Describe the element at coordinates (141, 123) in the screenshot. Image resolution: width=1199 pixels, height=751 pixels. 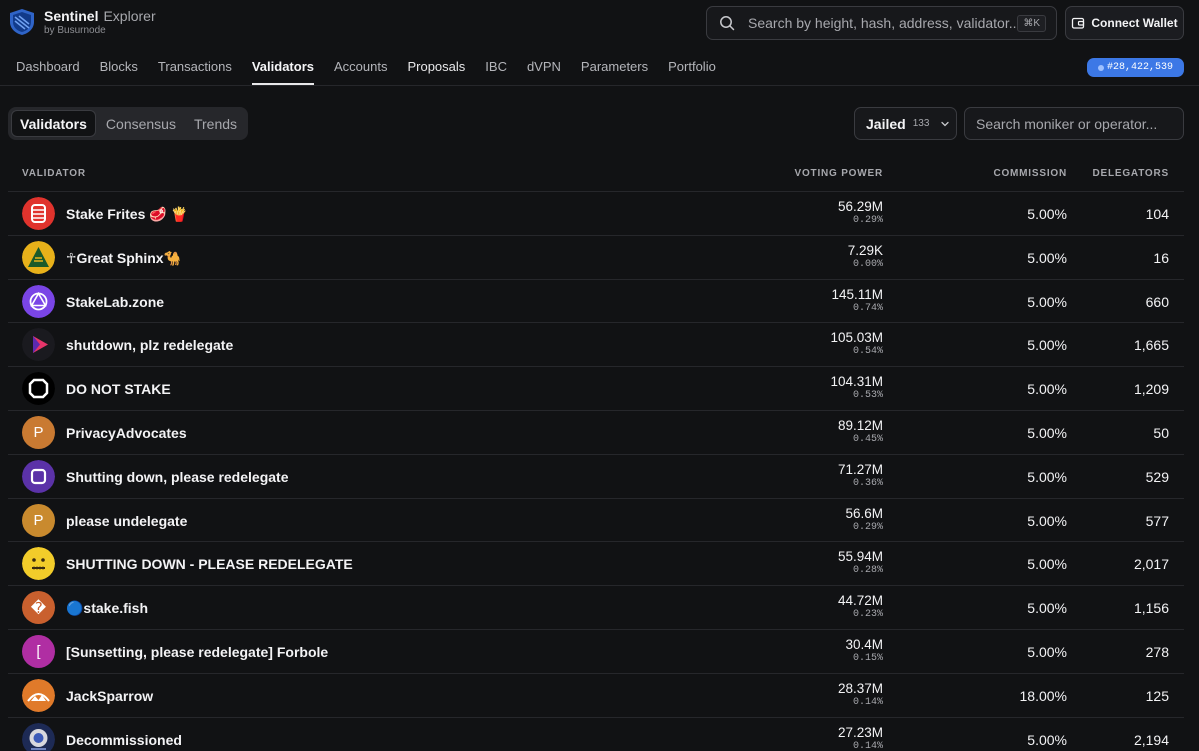
I see `tab-consensus: Consensus` at that location.